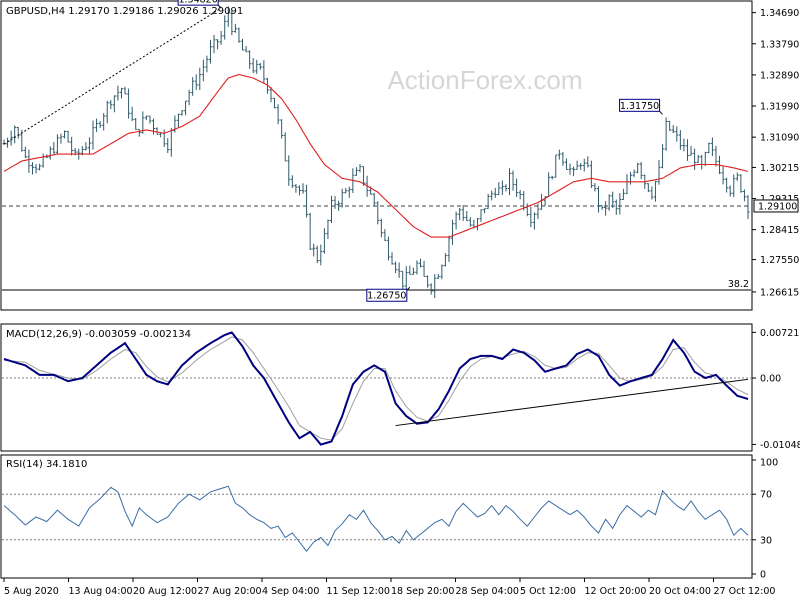 The image size is (800, 600). I want to click on price-tick-label: 1.32890, so click(779, 75).